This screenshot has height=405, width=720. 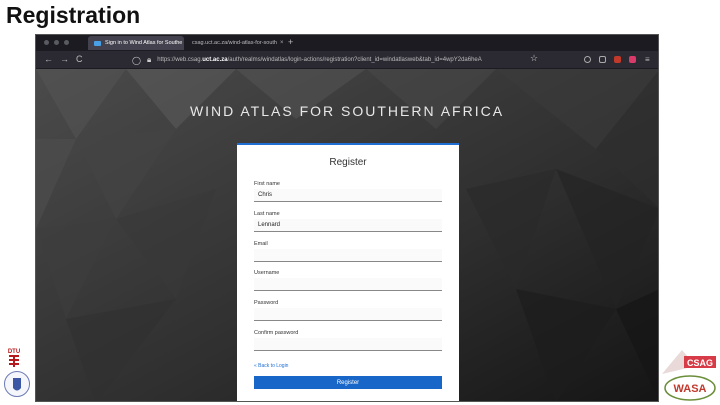 I want to click on extension-icon, so click(x=617, y=59).